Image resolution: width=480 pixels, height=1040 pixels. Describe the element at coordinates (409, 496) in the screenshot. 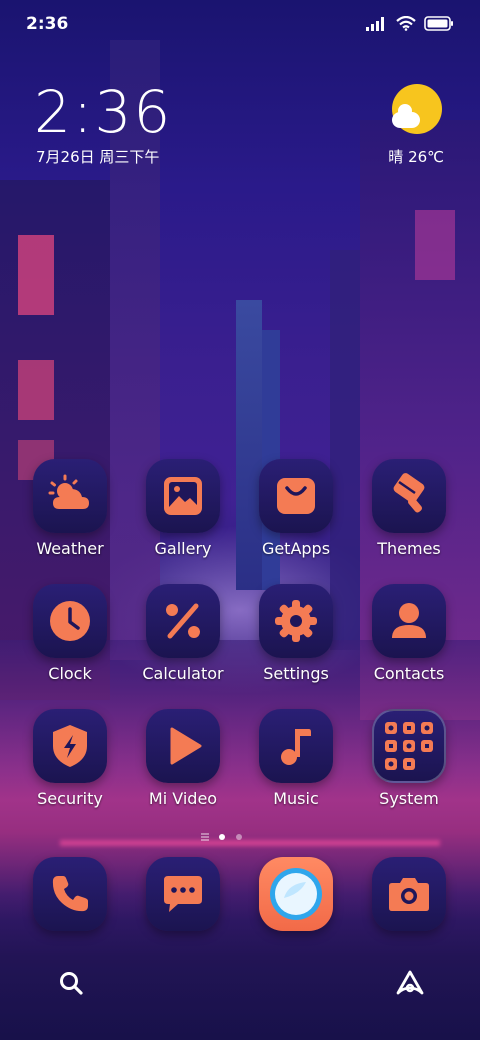

I see `themes-icon` at that location.